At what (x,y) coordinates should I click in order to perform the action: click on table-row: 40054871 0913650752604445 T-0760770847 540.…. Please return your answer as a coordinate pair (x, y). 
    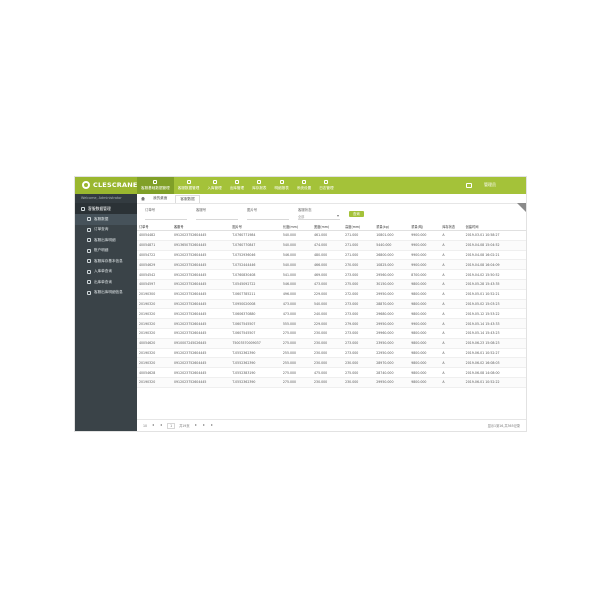
    Looking at the image, I should click on (331, 245).